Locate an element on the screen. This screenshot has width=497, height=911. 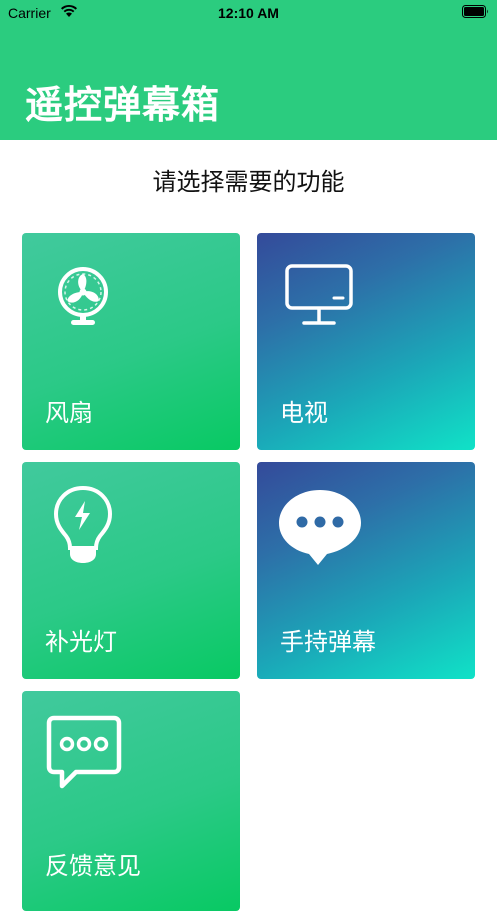
feedback-icon is located at coordinates (84, 752).